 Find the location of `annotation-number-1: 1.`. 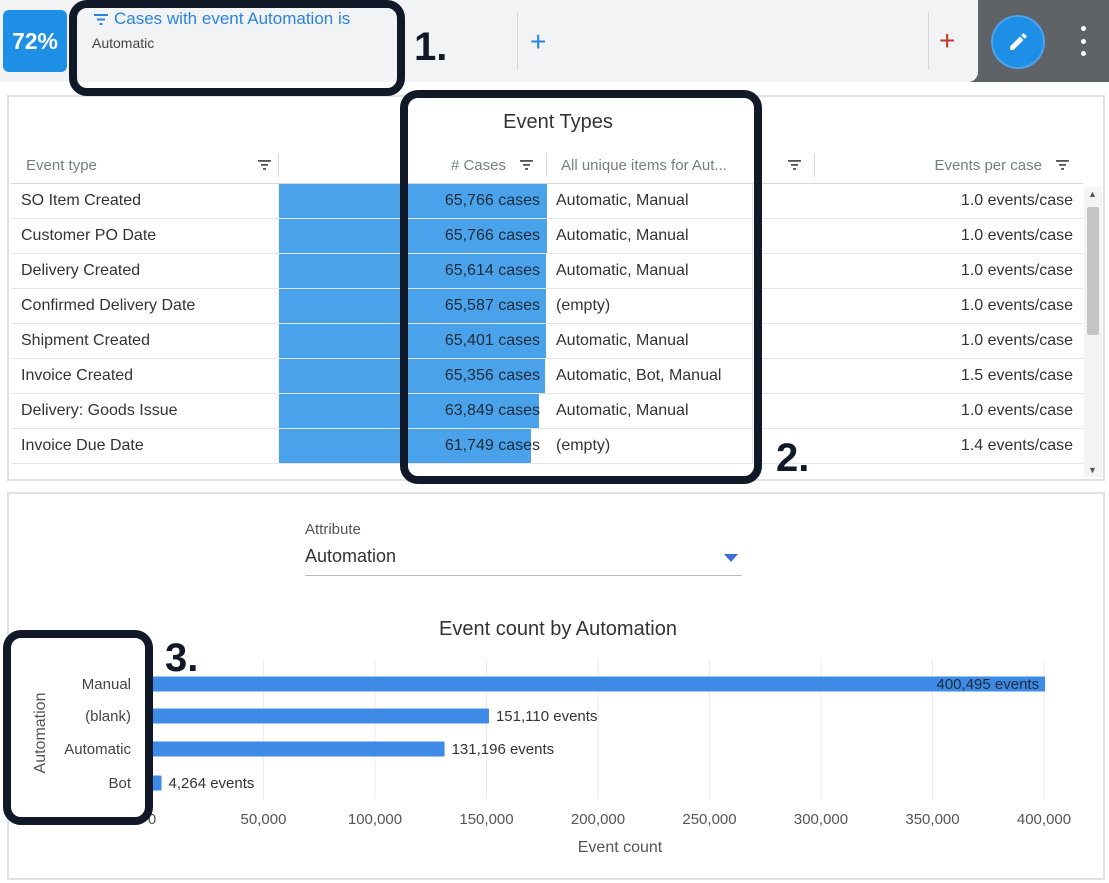

annotation-number-1: 1. is located at coordinates (431, 47).